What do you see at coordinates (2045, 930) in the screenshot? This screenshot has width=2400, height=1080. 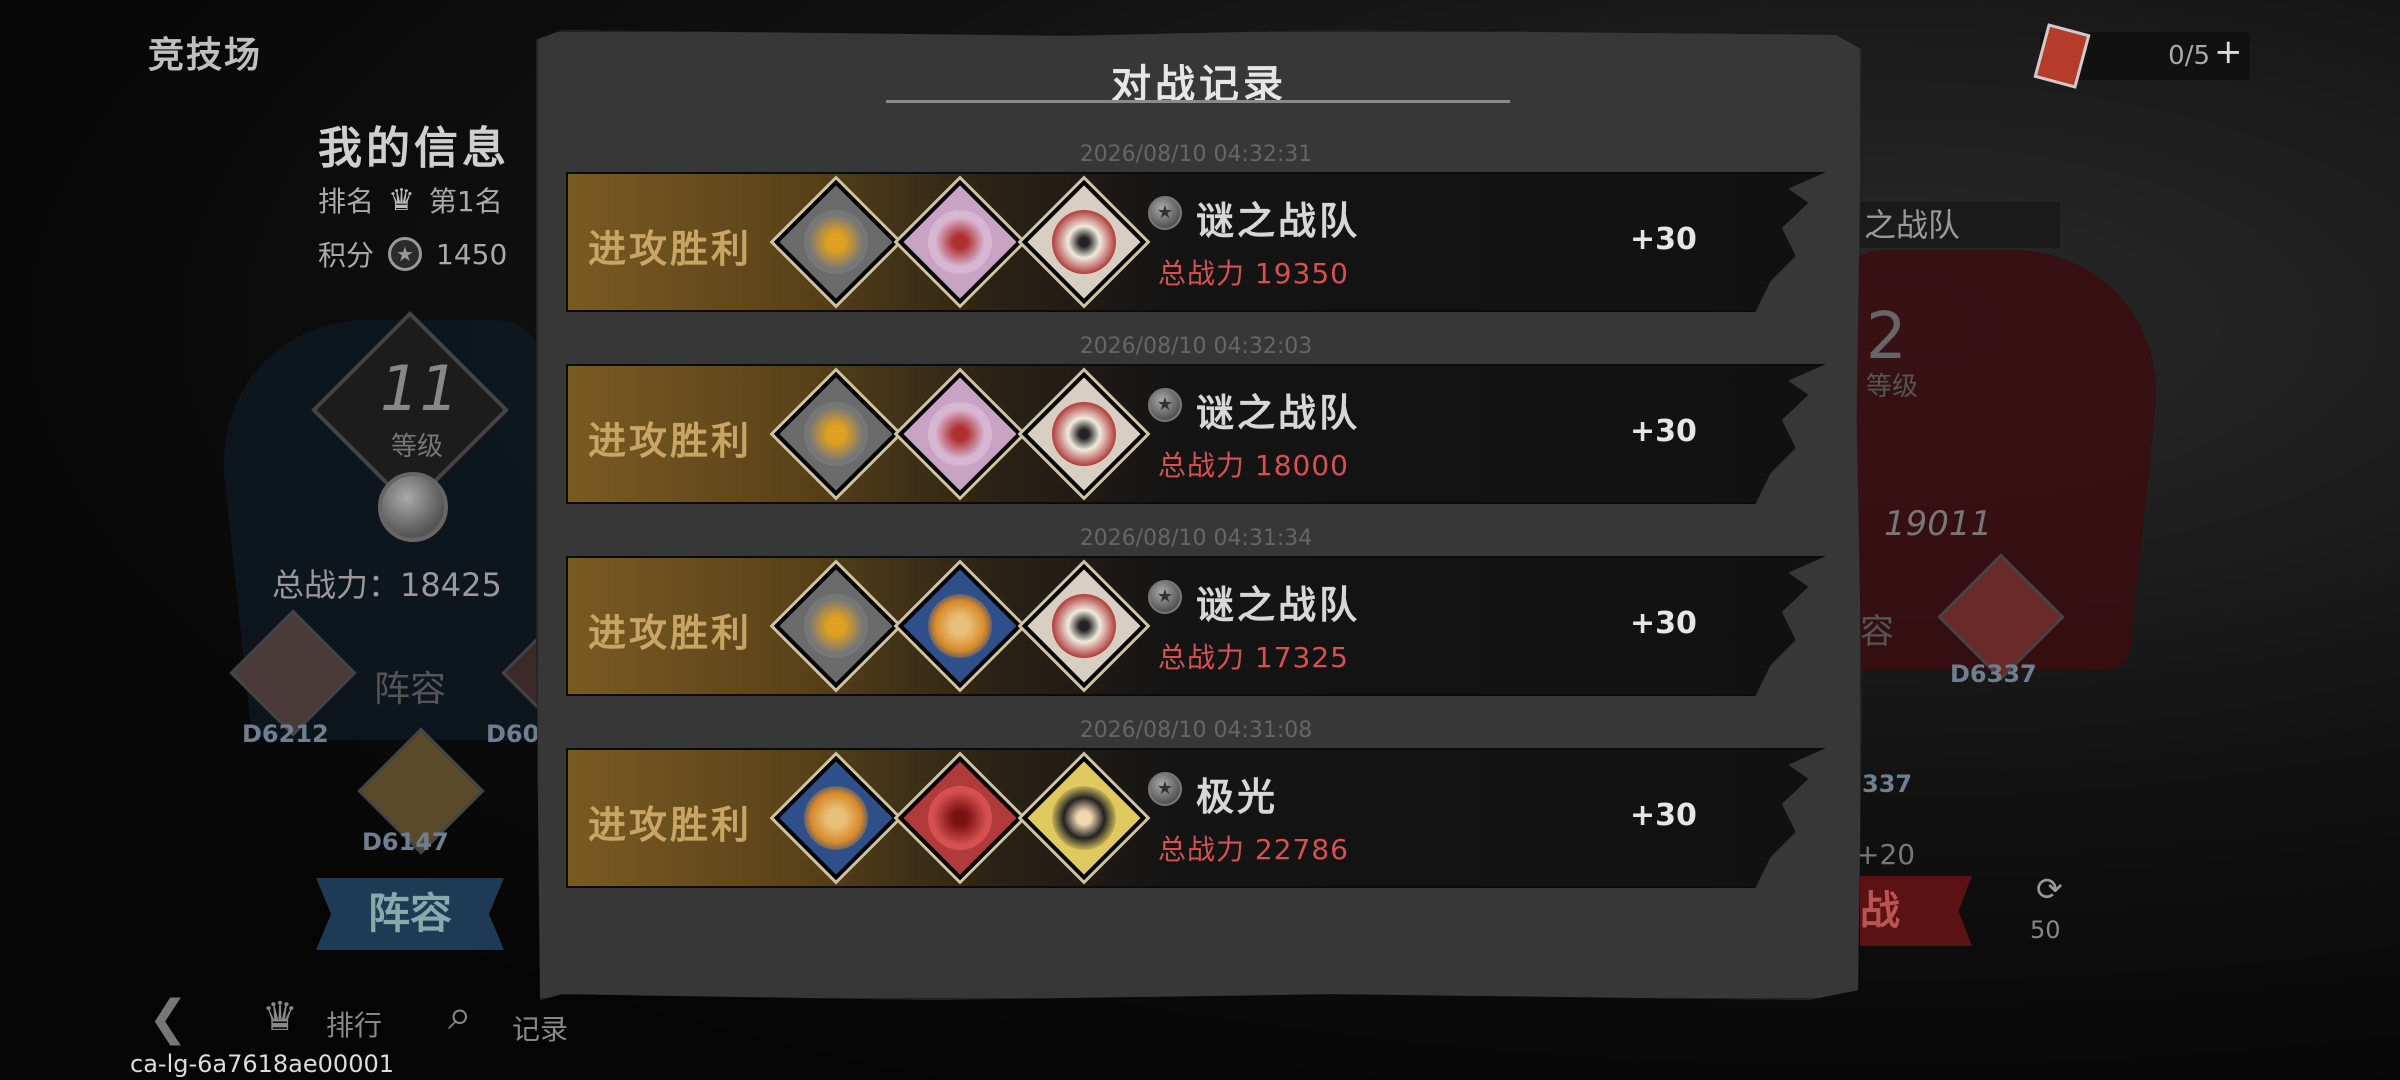 I see `refresh-cost: 50` at bounding box center [2045, 930].